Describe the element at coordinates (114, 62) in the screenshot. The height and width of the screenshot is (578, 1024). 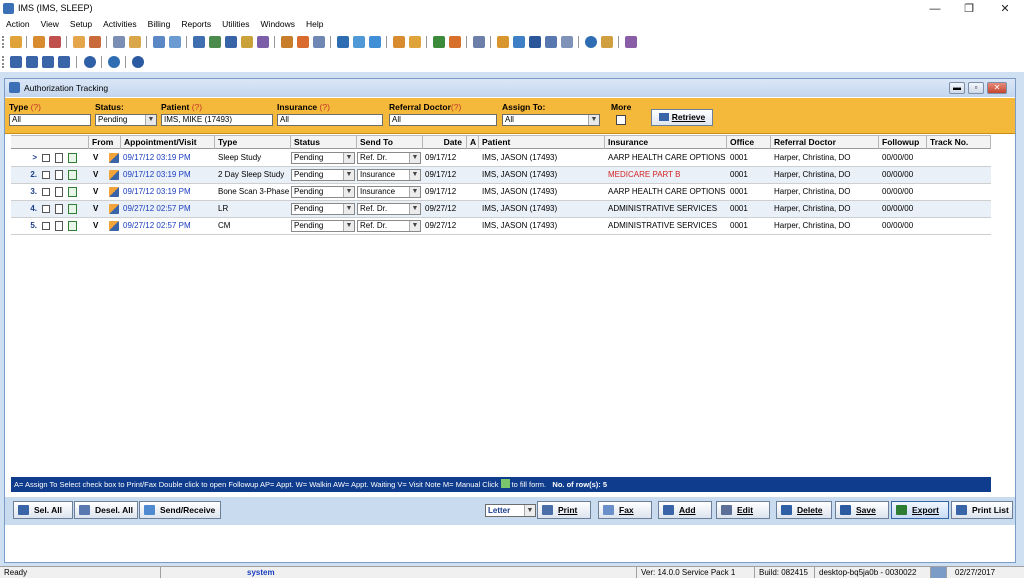
I see `help-icon` at that location.